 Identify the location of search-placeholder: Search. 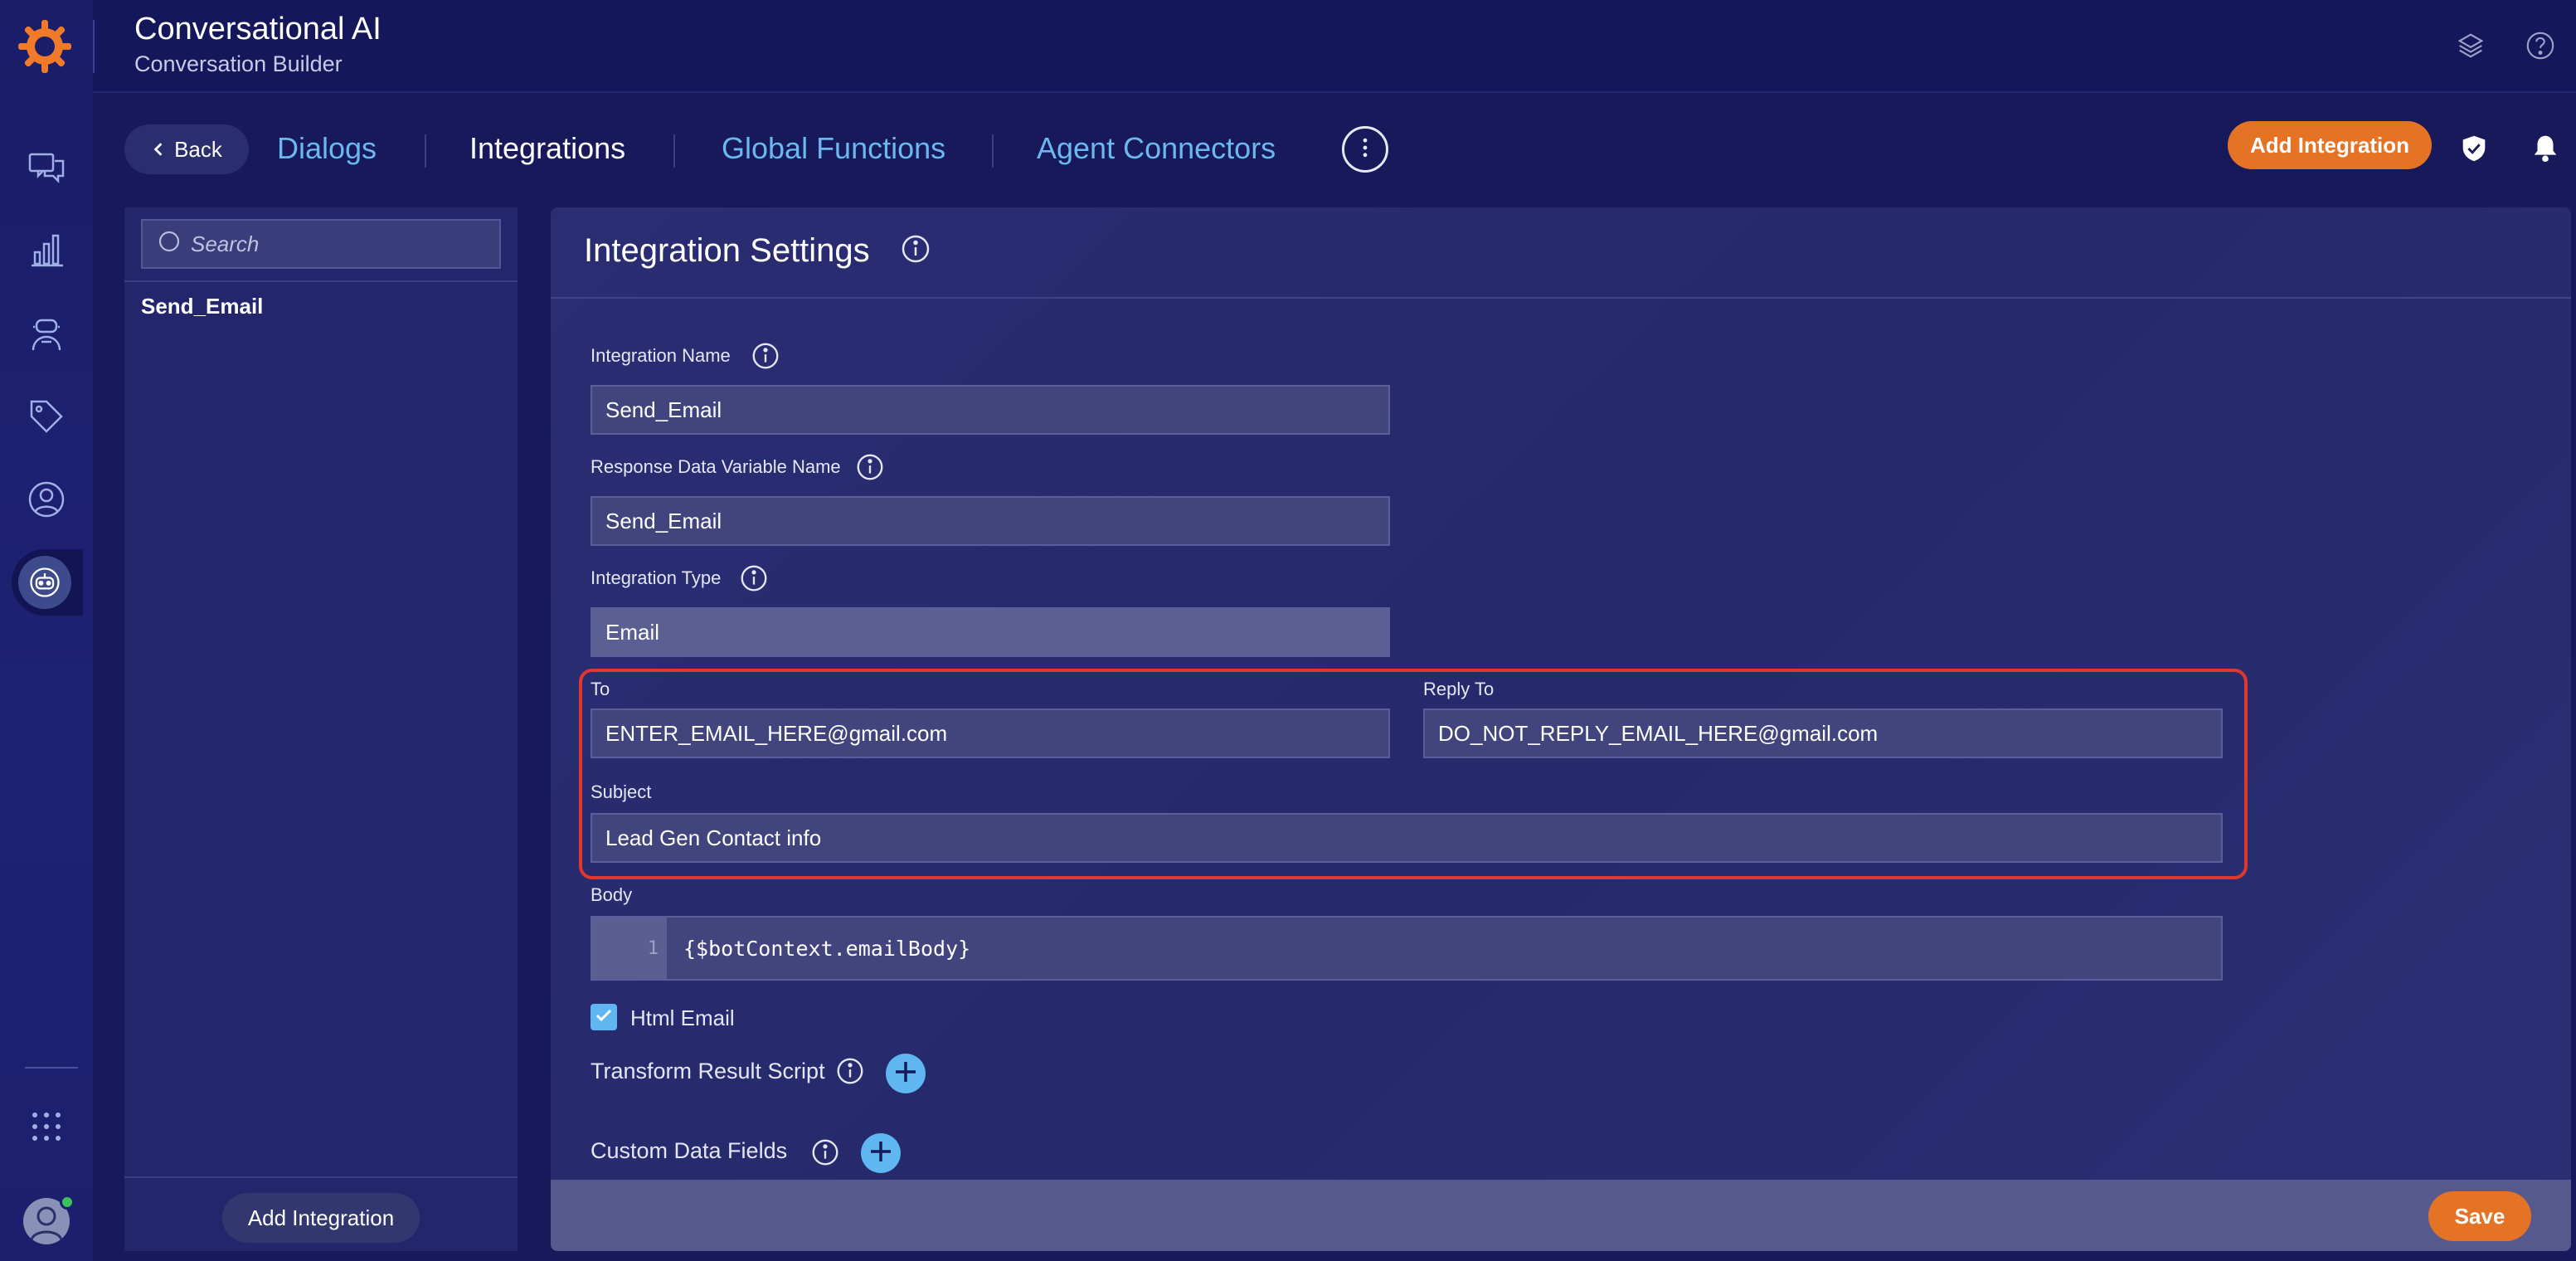
(225, 243).